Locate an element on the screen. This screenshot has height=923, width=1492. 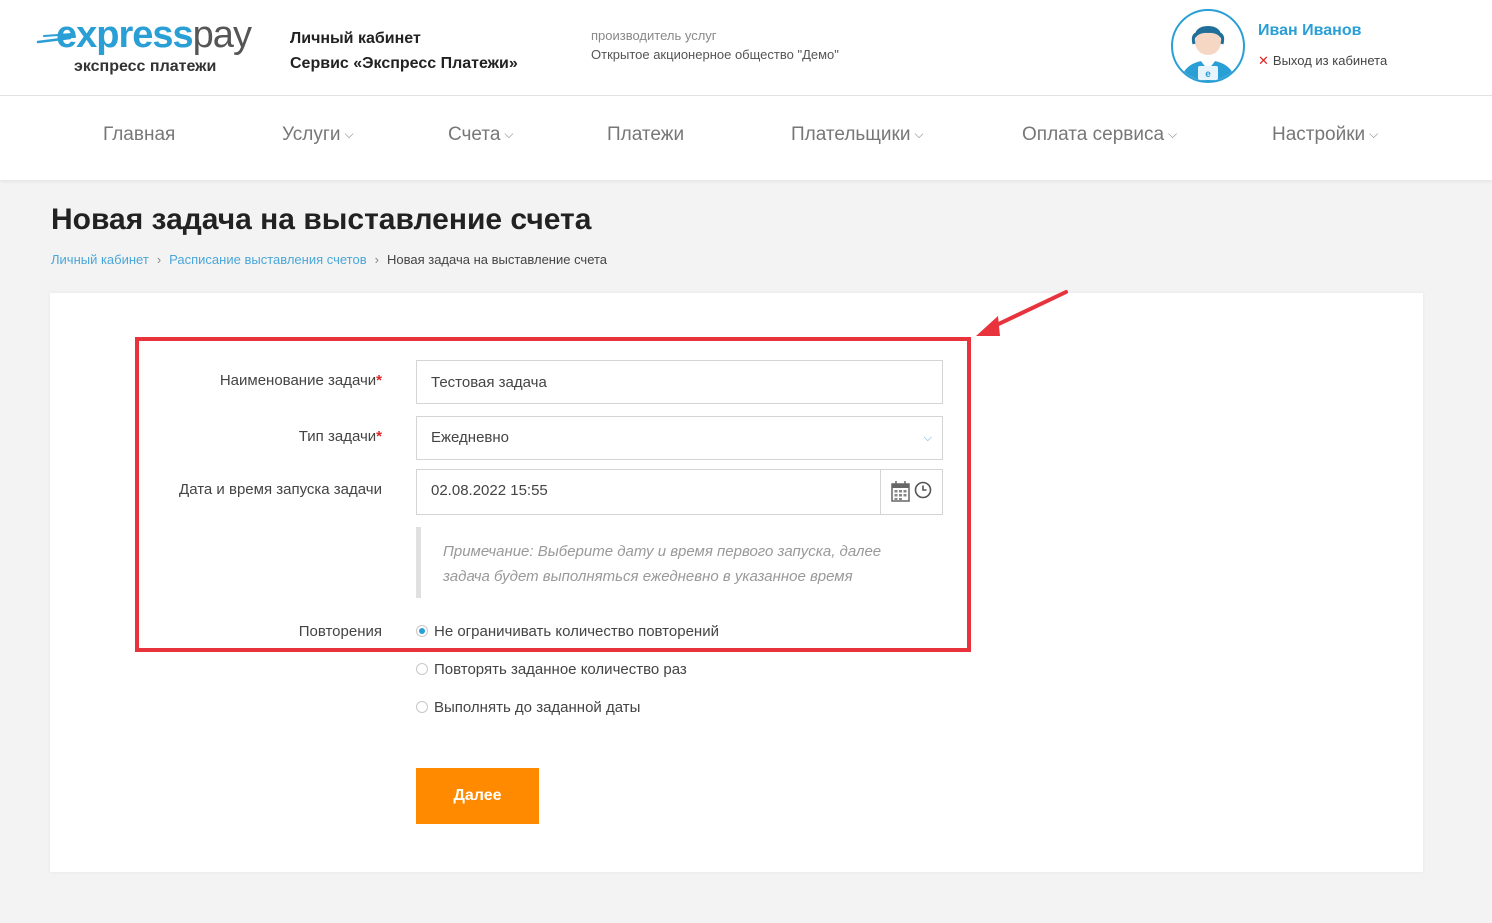
repeat-label: Повторения is located at coordinates (340, 631).